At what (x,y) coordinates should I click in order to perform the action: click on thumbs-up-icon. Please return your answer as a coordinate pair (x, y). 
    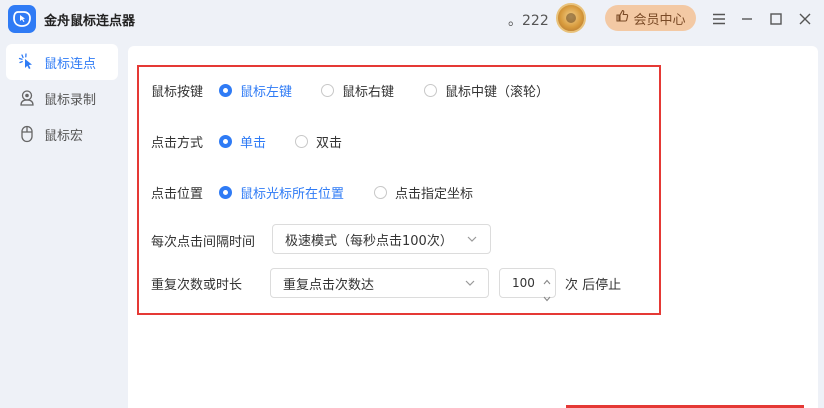
    Looking at the image, I should click on (622, 18).